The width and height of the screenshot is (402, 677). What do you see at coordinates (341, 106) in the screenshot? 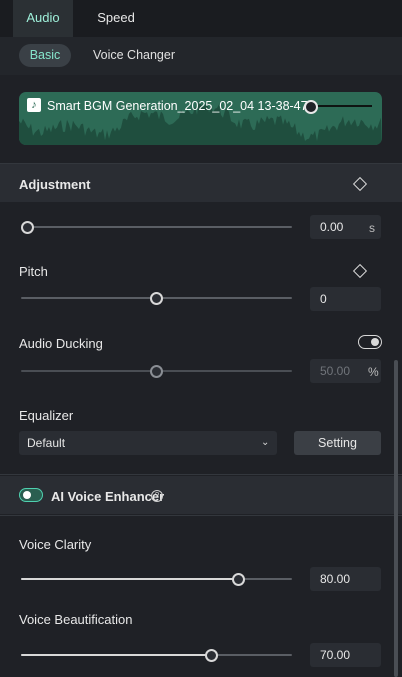
I see `clip-volume-track` at bounding box center [341, 106].